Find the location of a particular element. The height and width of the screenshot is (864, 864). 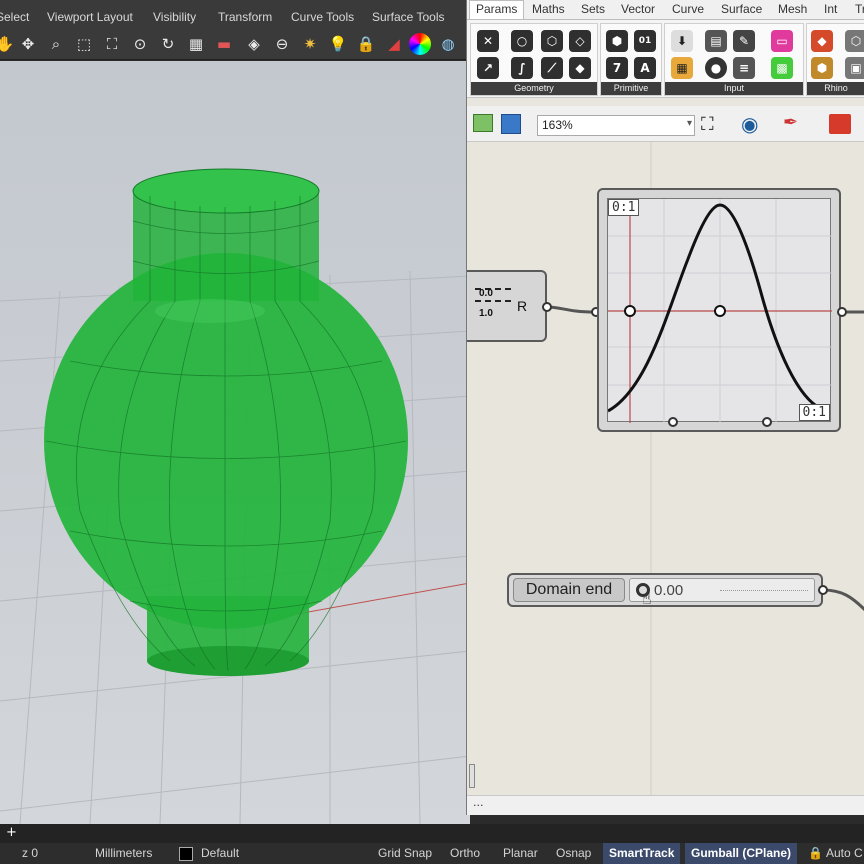

integer-param-icon: 7 is located at coordinates (617, 68).